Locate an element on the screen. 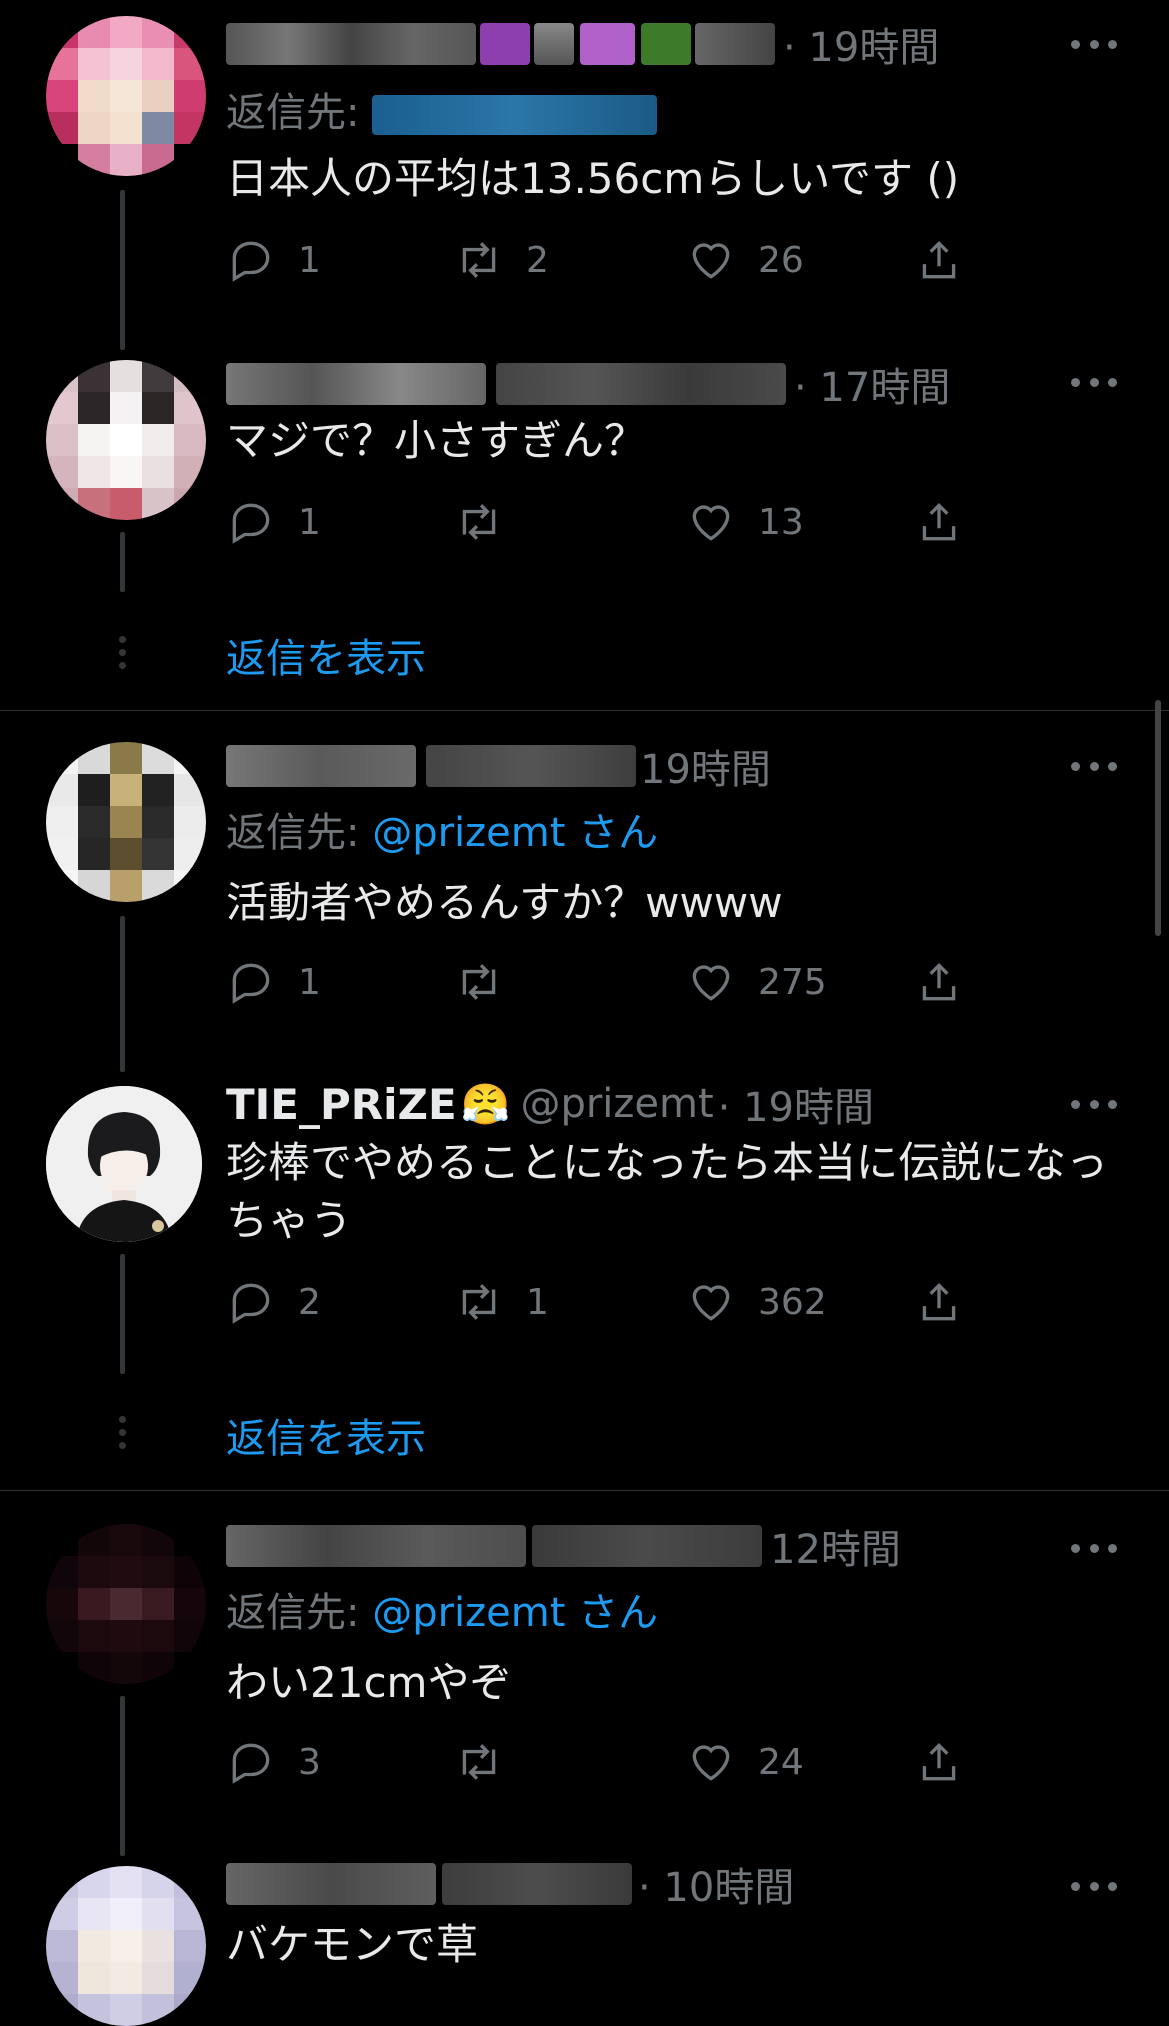  avatar-illustration is located at coordinates (124, 1164).